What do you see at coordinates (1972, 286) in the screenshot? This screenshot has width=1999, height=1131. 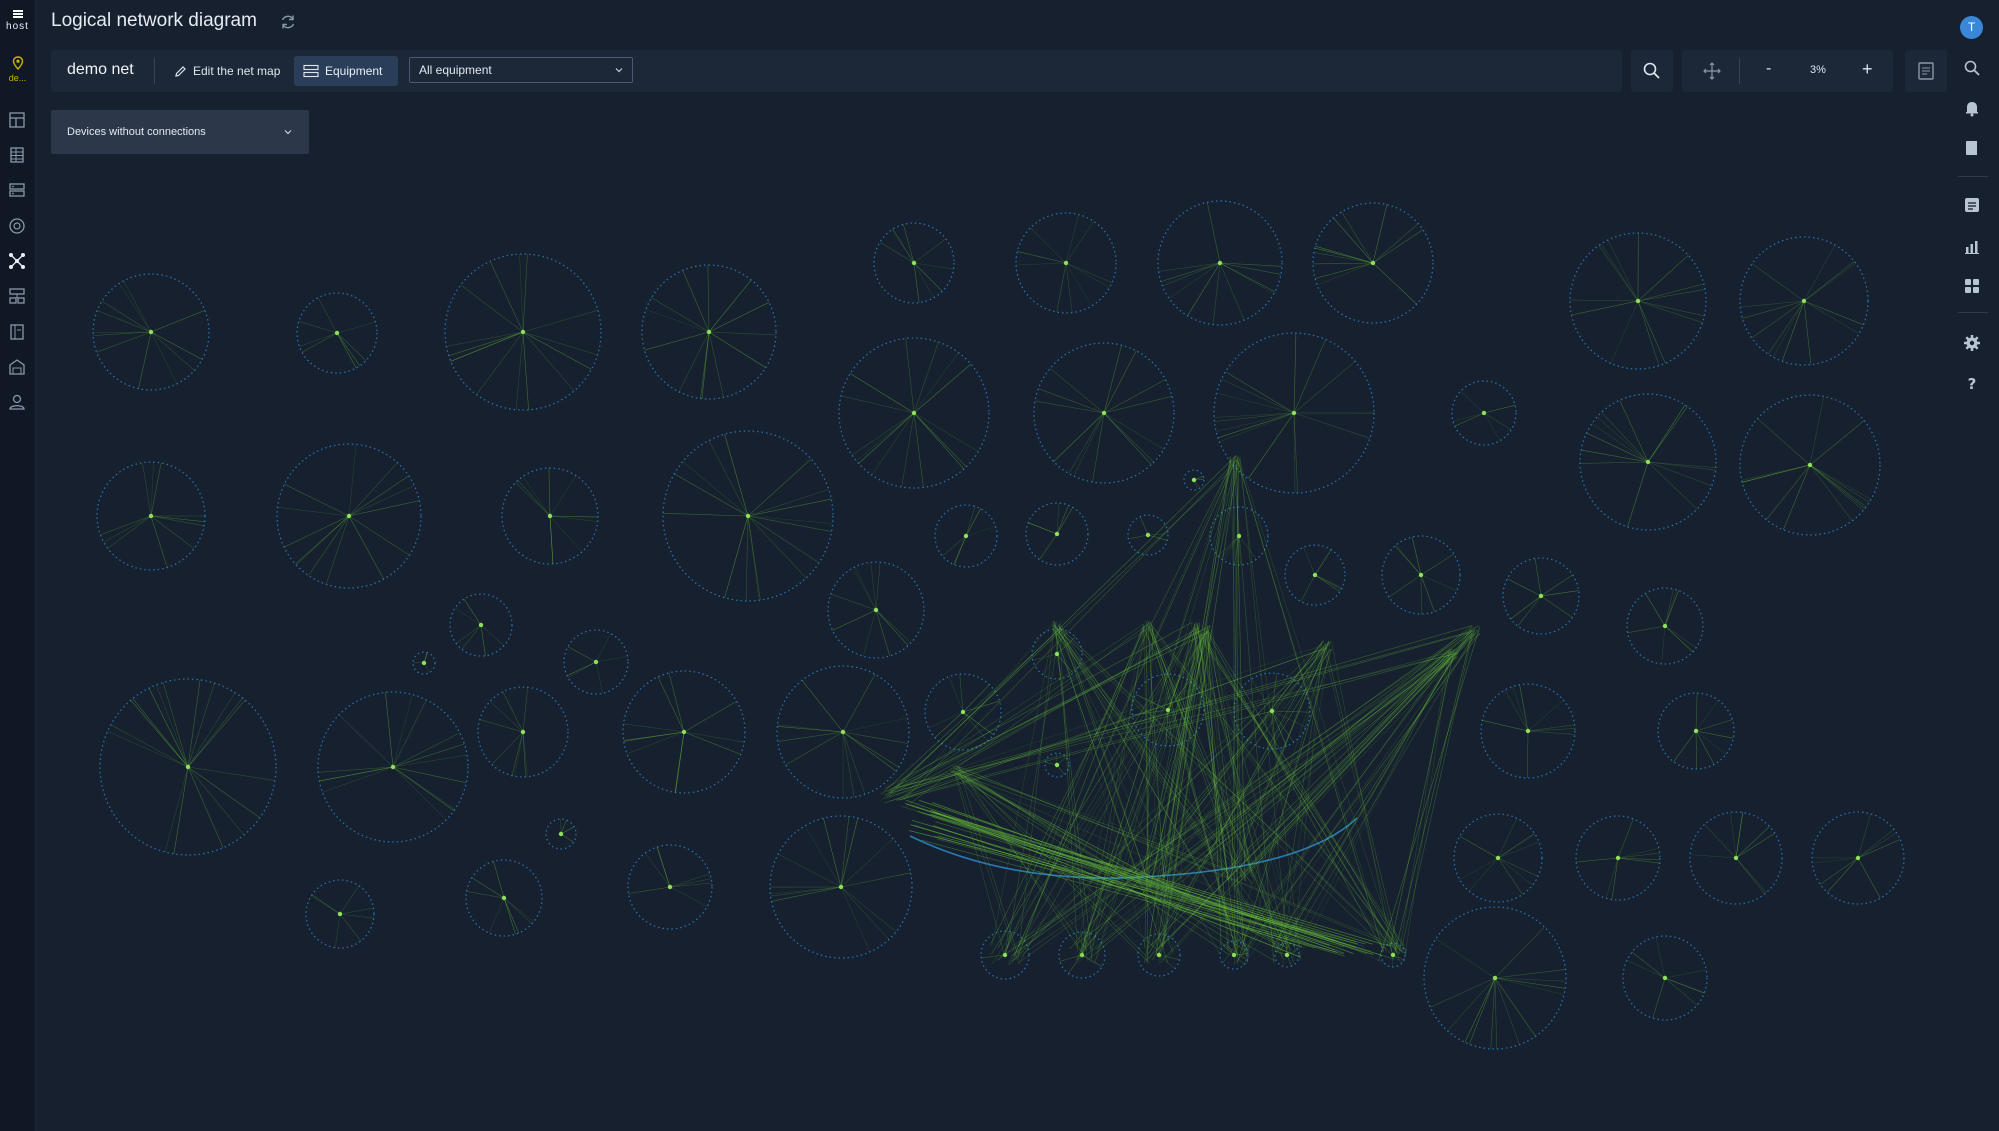 I see `grid-icon` at bounding box center [1972, 286].